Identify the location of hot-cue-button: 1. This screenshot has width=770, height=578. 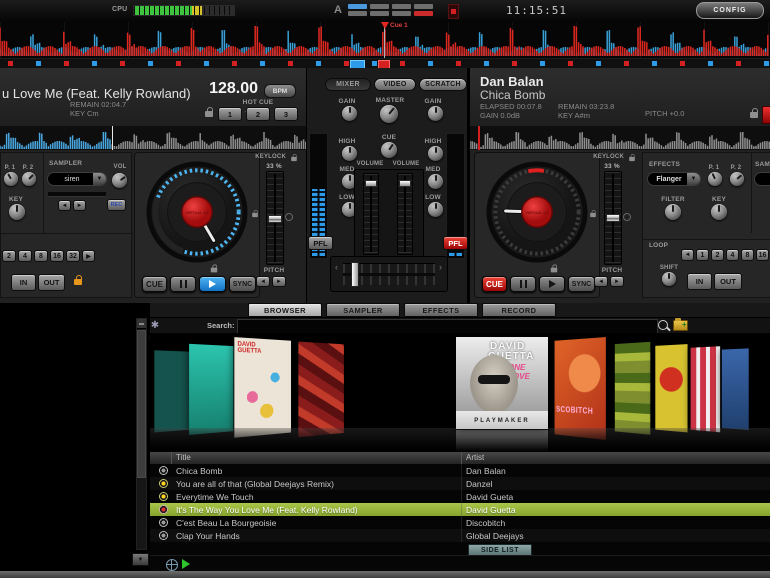
(230, 114).